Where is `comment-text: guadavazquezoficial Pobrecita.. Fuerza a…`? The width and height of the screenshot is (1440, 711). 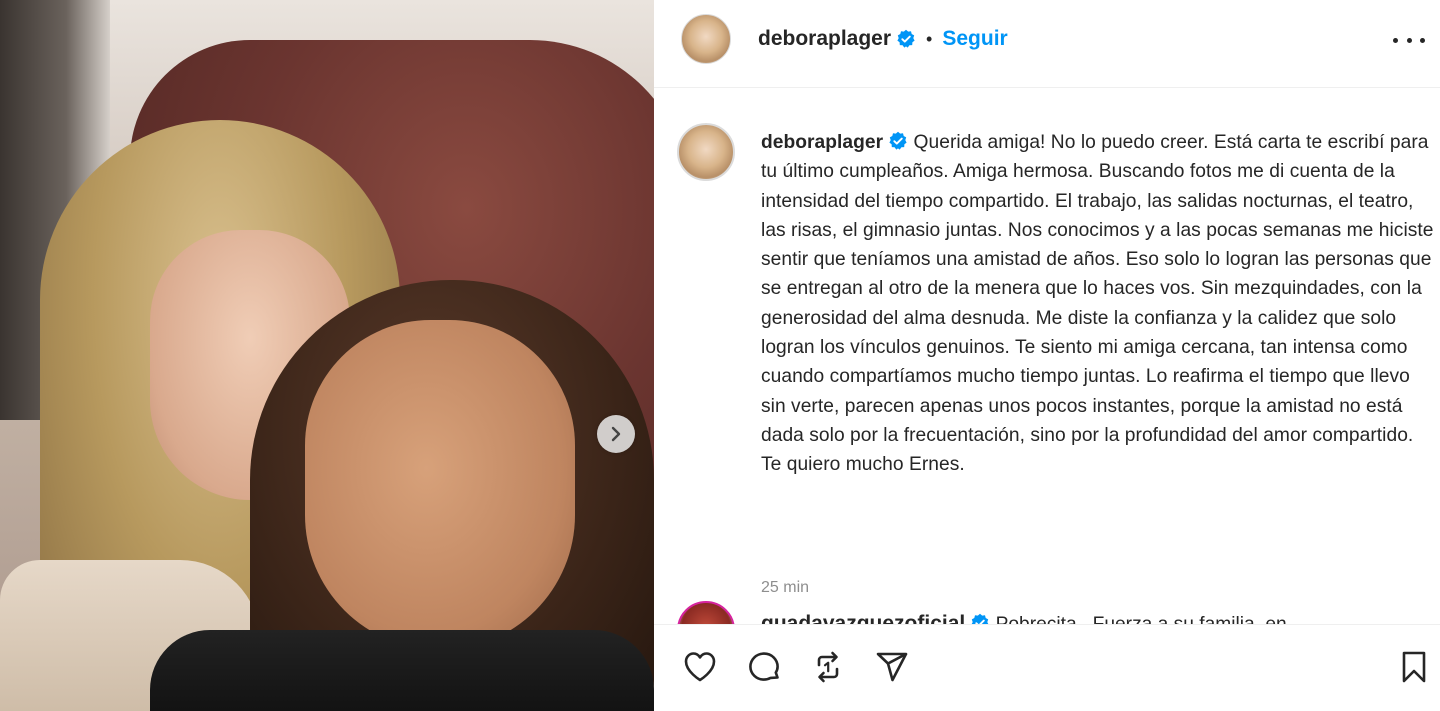
comment-text: guadavazquezoficial Pobrecita.. Fuerza a… is located at coordinates (1024, 616).